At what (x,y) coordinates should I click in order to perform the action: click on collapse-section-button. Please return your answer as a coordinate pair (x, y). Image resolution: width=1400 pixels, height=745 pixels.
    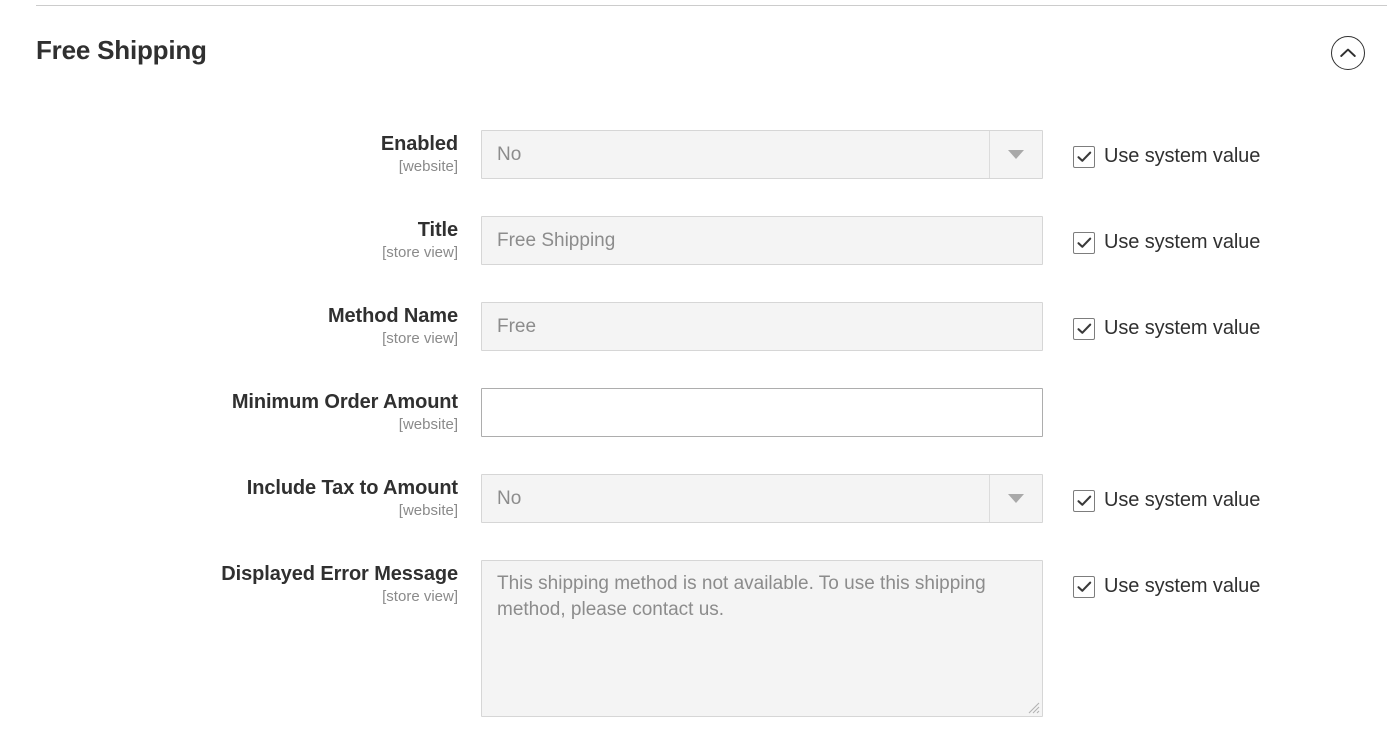
    Looking at the image, I should click on (1348, 53).